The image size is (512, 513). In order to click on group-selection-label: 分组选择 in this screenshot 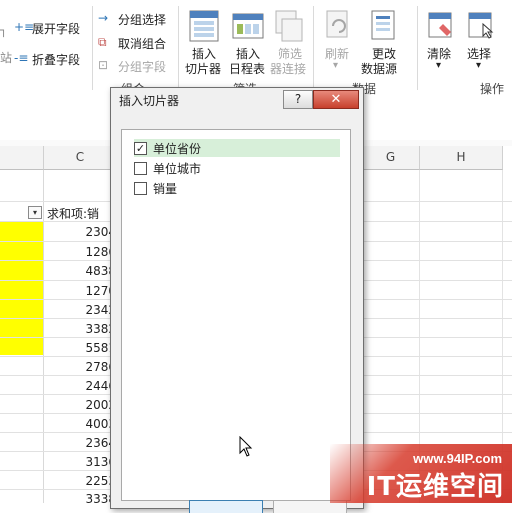, I will do `click(142, 20)`.